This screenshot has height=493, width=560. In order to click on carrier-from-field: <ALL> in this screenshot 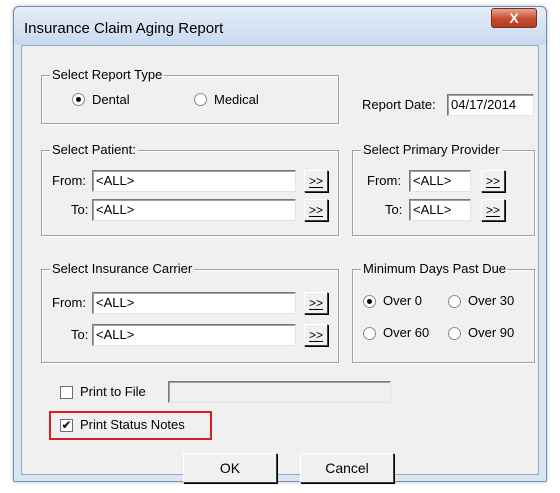, I will do `click(194, 303)`.